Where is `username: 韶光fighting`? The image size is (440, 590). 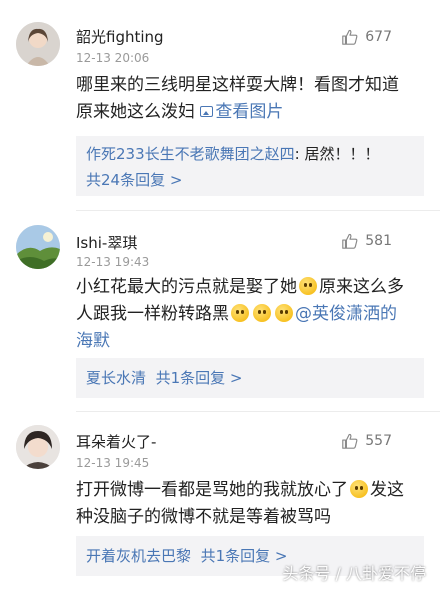
username: 韶光fighting is located at coordinates (120, 36).